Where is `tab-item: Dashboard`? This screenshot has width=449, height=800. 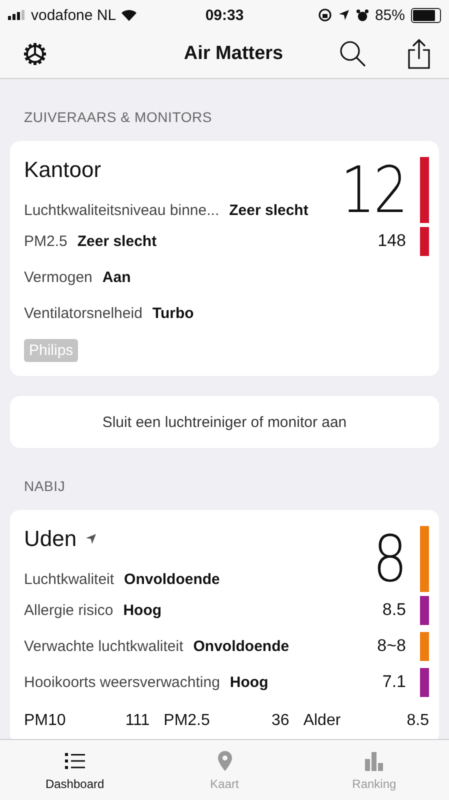
tab-item: Dashboard is located at coordinates (75, 770).